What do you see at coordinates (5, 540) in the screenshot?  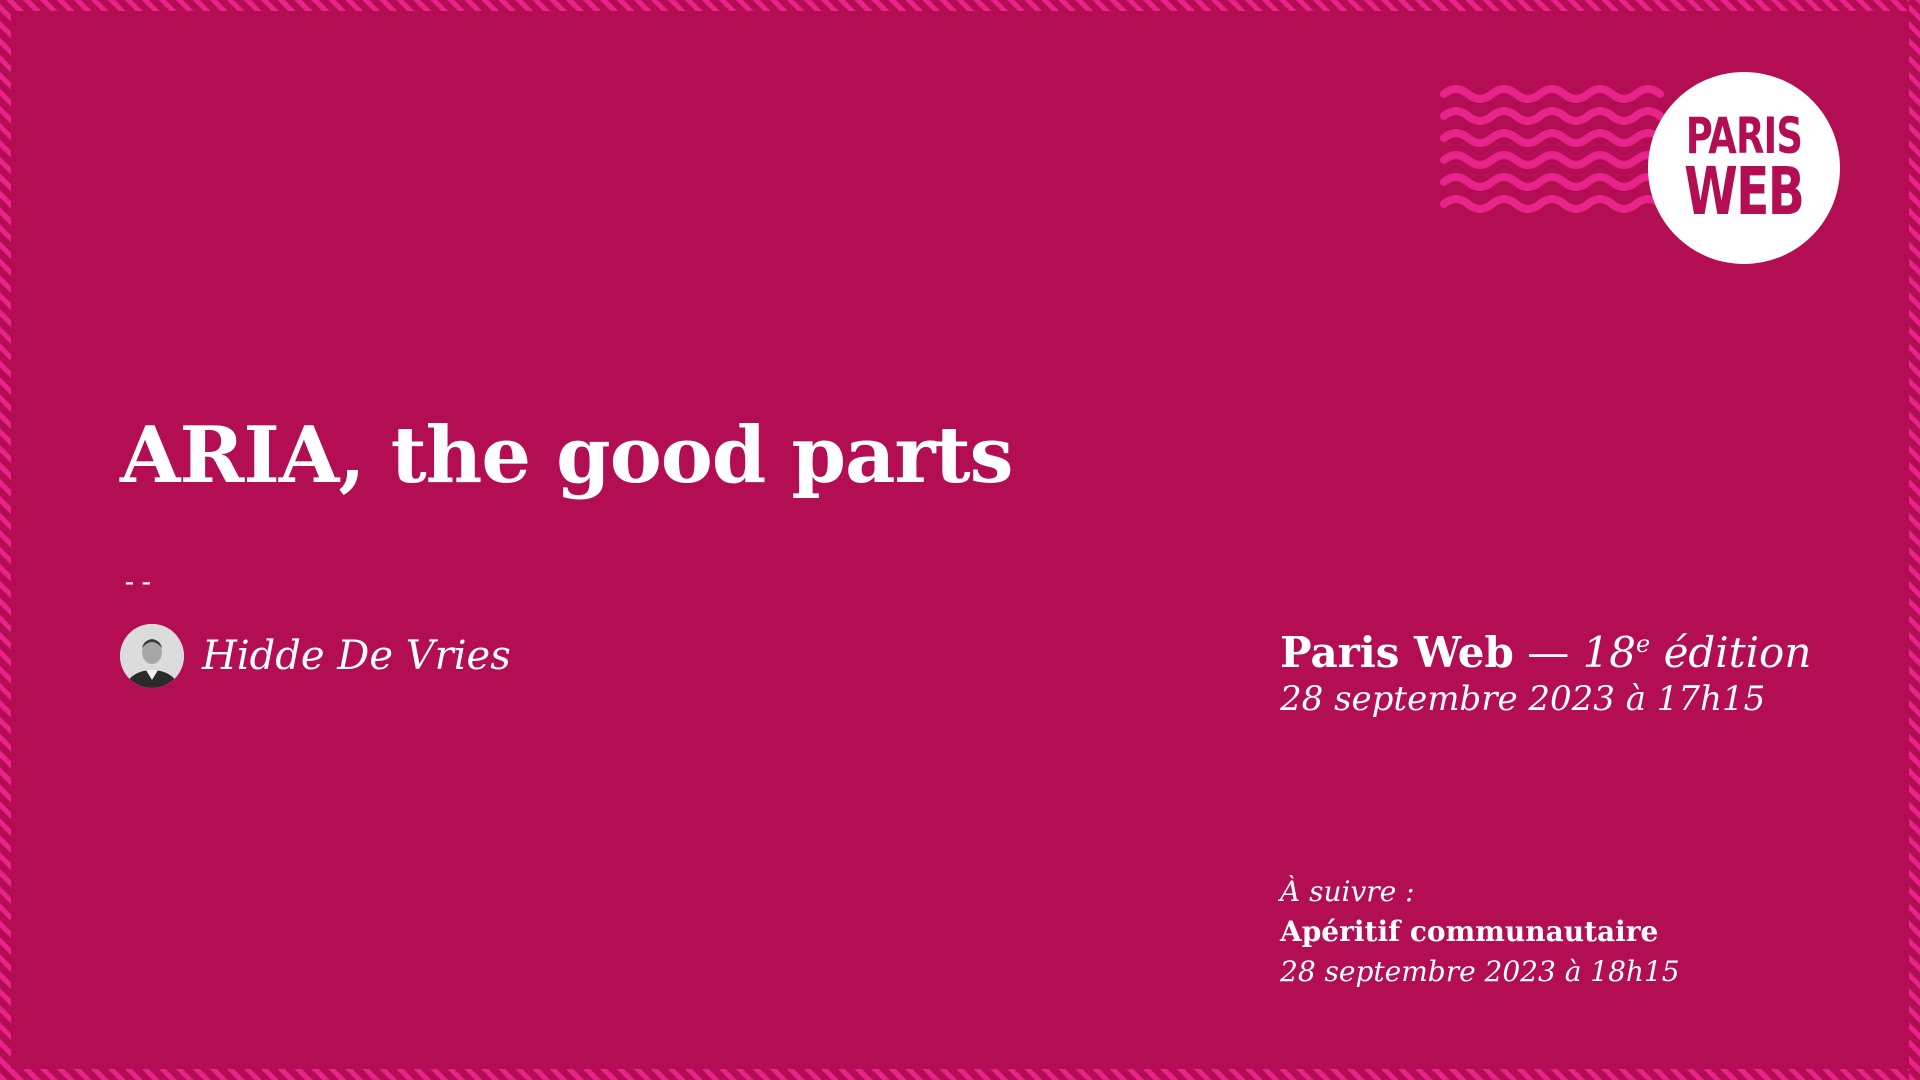 I see `border-left` at bounding box center [5, 540].